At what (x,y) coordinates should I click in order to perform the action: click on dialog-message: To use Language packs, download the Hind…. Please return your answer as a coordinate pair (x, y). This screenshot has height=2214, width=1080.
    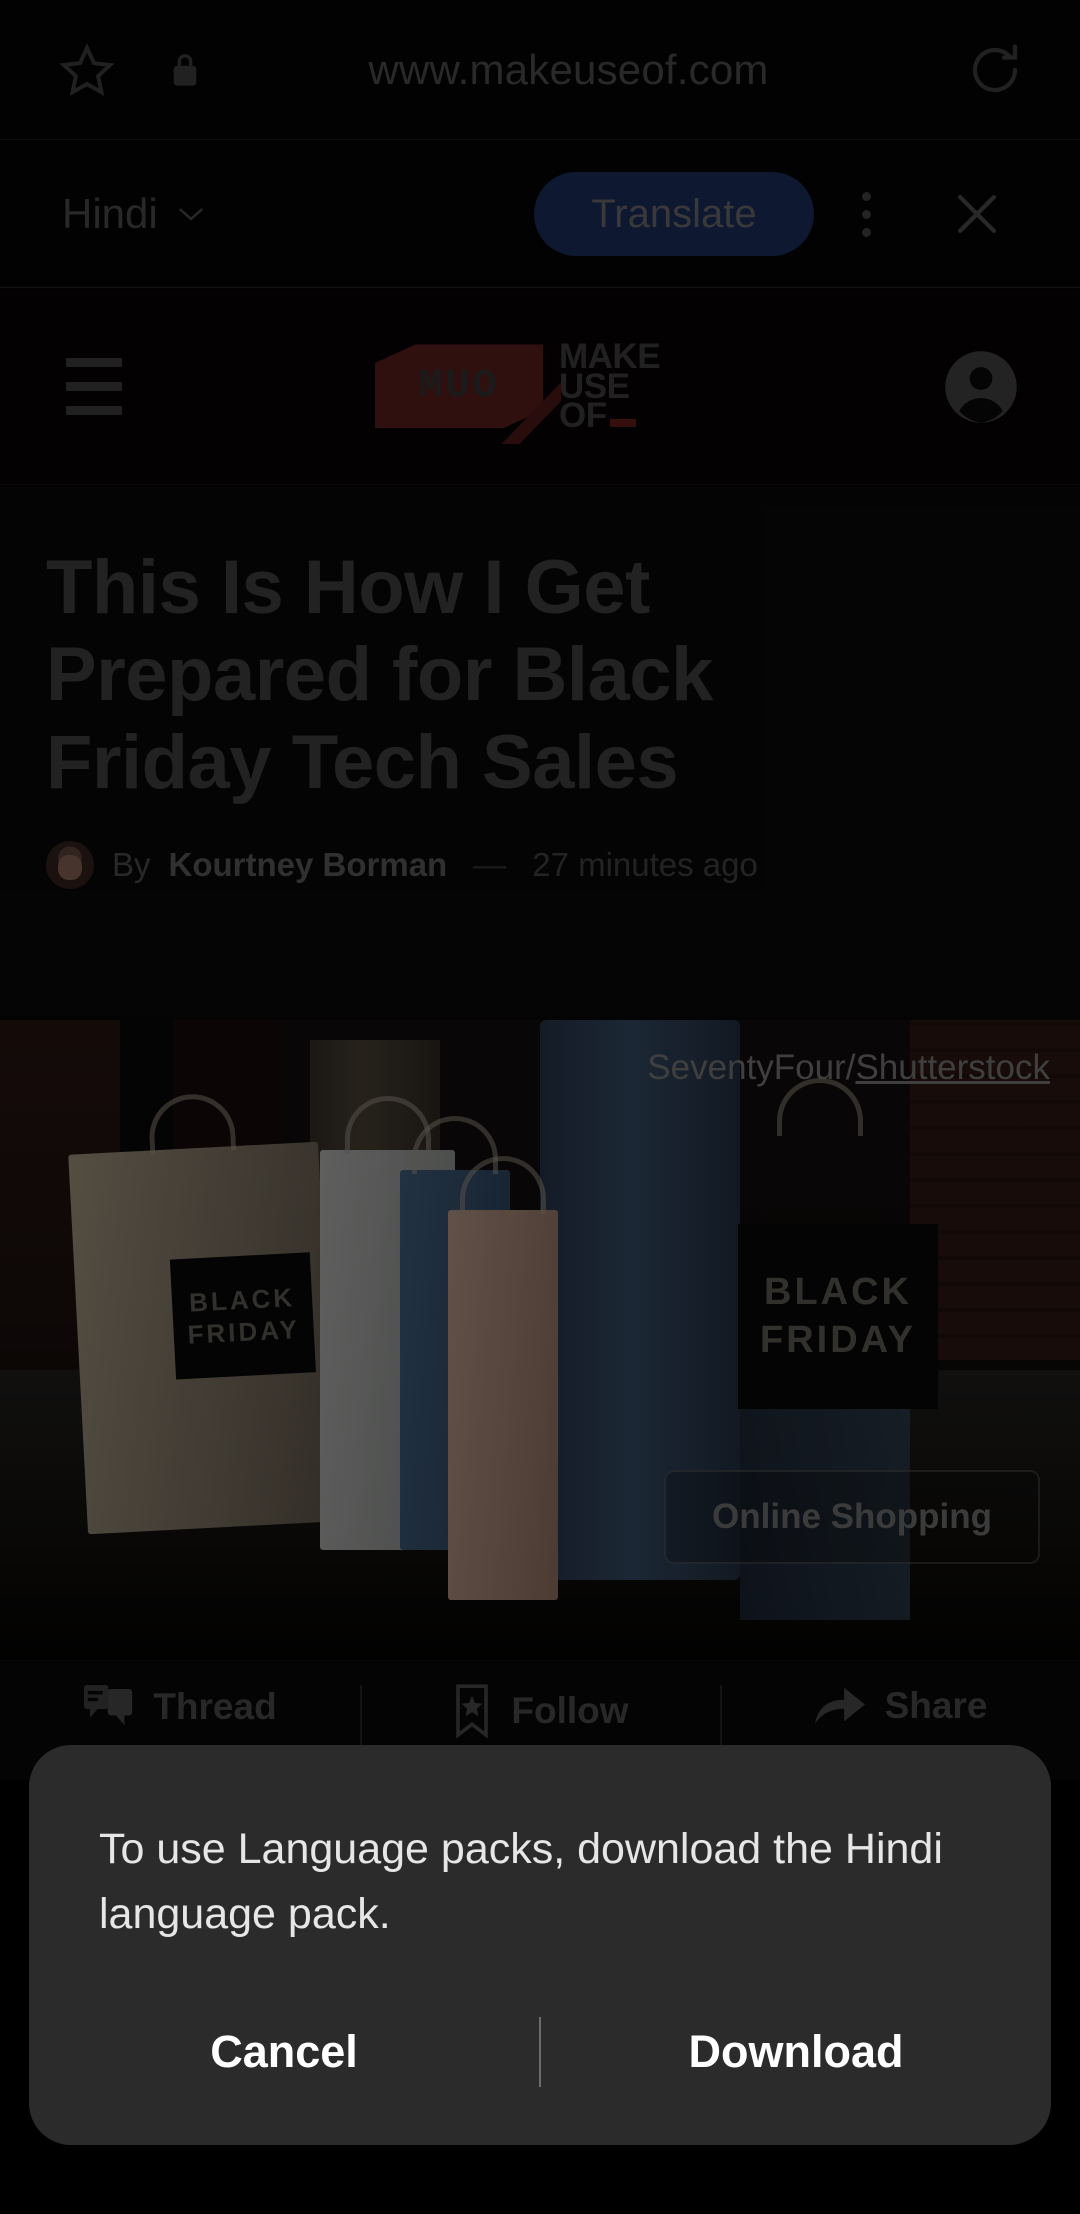
    Looking at the image, I should click on (521, 1881).